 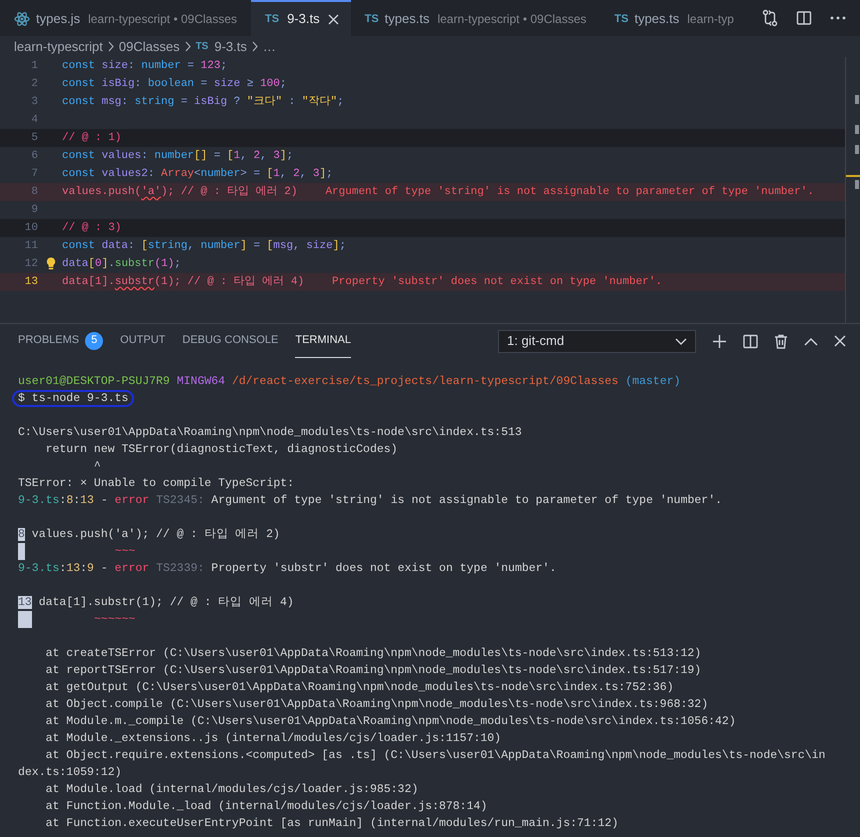 What do you see at coordinates (435, 755) in the screenshot?
I see `terminal-text: at Object.require.extensions.<computed> [as .ts] (C:\Users\user01\AppData\Roaming\npm\node_modules\ts-node\src\in` at bounding box center [435, 755].